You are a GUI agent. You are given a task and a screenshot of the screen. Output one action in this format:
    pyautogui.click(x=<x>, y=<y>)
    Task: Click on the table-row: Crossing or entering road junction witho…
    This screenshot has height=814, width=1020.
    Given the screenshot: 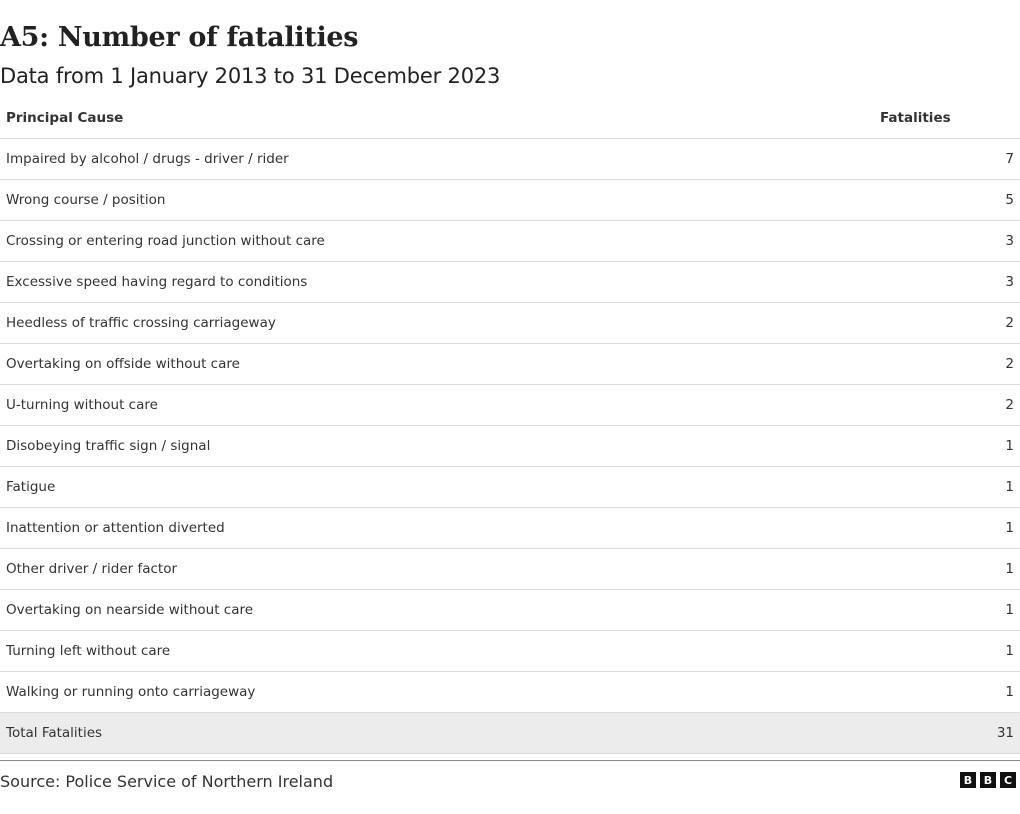 What is the action you would take?
    pyautogui.click(x=510, y=241)
    